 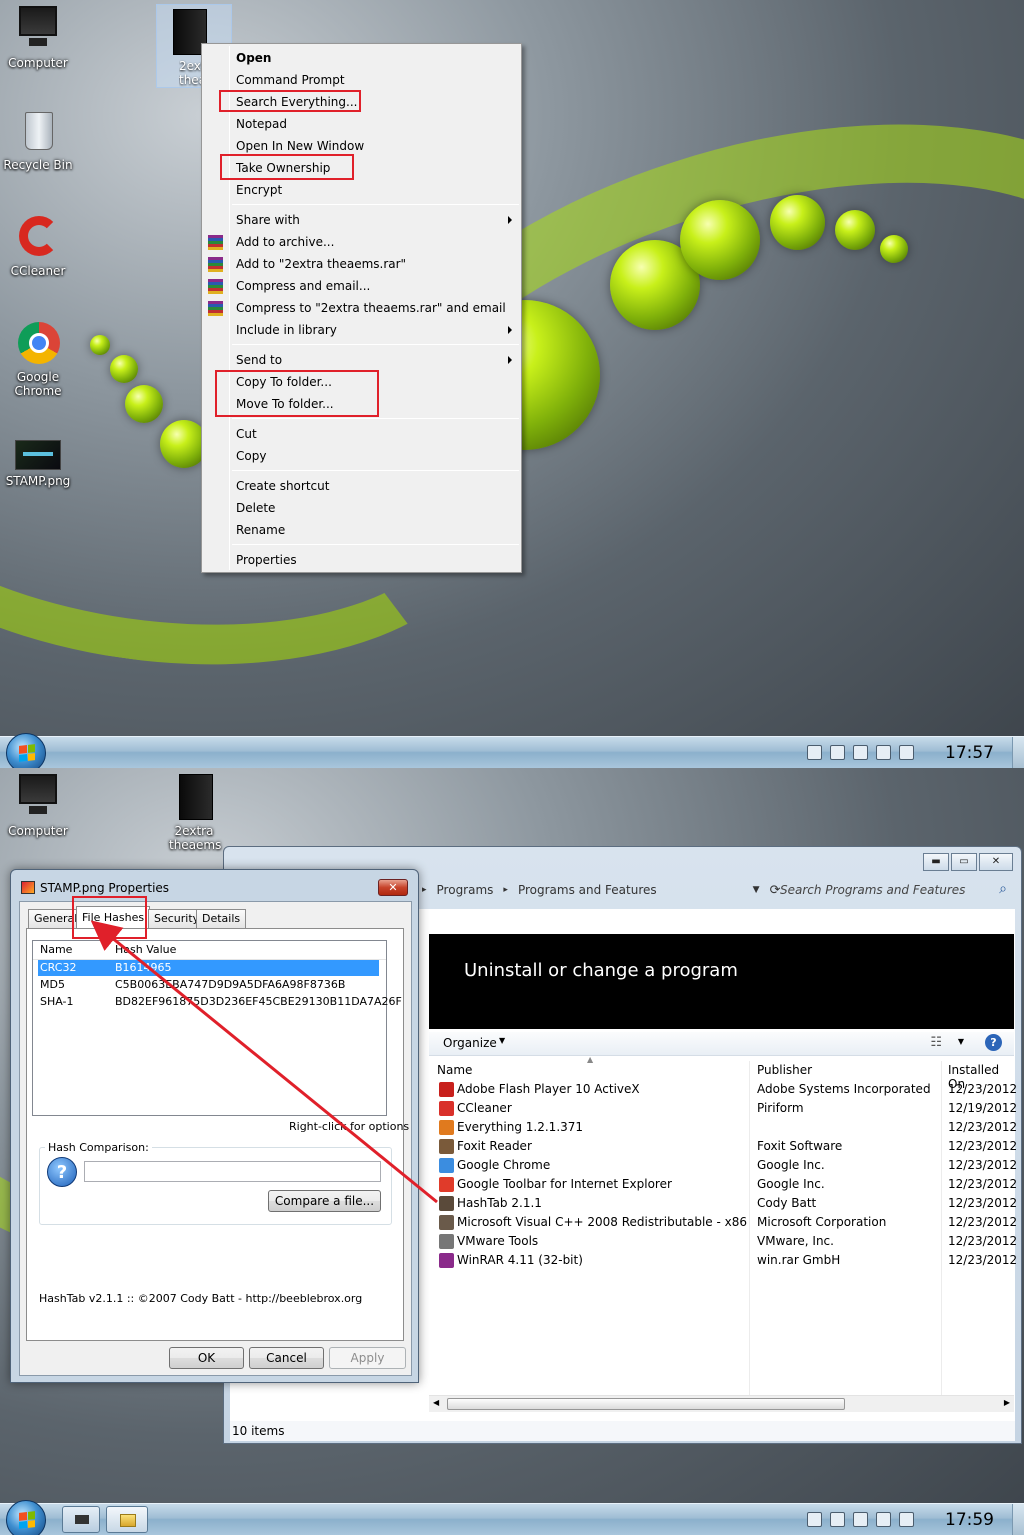 I want to click on toolbar: Organize ▼ ☷ ▼ ?, so click(x=721, y=1044).